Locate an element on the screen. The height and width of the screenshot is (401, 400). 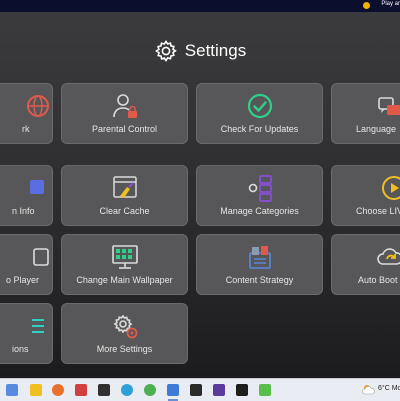
weather-cloud-icon is located at coordinates (368, 390).